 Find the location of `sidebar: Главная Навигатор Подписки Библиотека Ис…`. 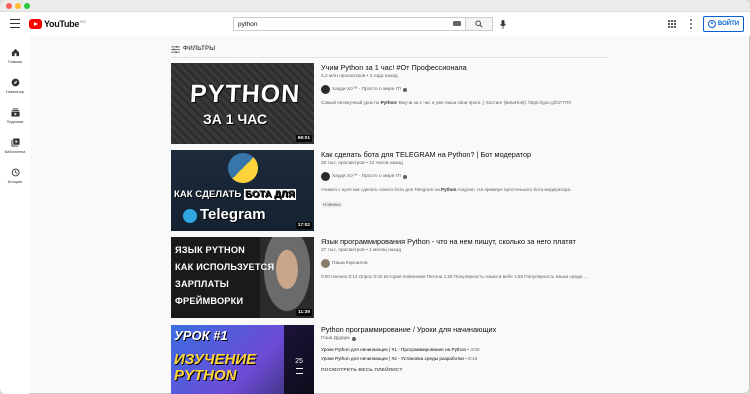

sidebar: Главная Навигатор Подписки Библиотека Ис… is located at coordinates (15, 215).